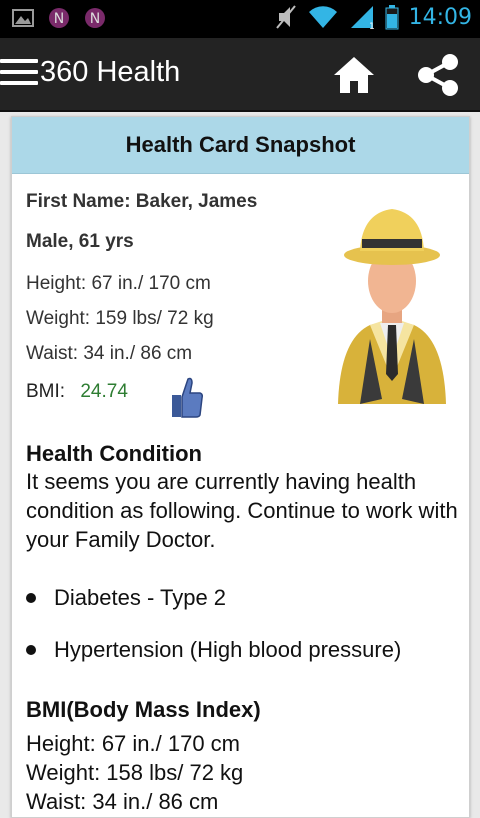 The width and height of the screenshot is (480, 818). What do you see at coordinates (285, 17) in the screenshot?
I see `mute-icon` at bounding box center [285, 17].